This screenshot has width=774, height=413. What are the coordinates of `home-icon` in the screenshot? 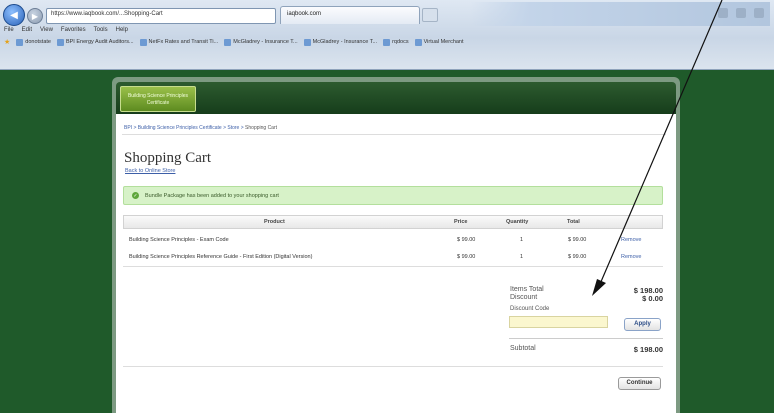 It's located at (723, 13).